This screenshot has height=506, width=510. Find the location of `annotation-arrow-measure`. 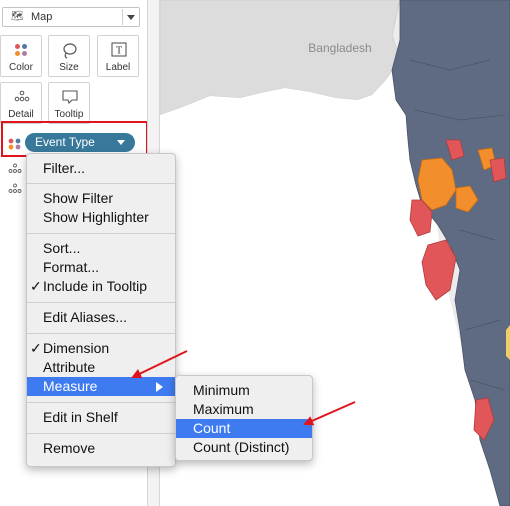

annotation-arrow-measure is located at coordinates (159, 364).